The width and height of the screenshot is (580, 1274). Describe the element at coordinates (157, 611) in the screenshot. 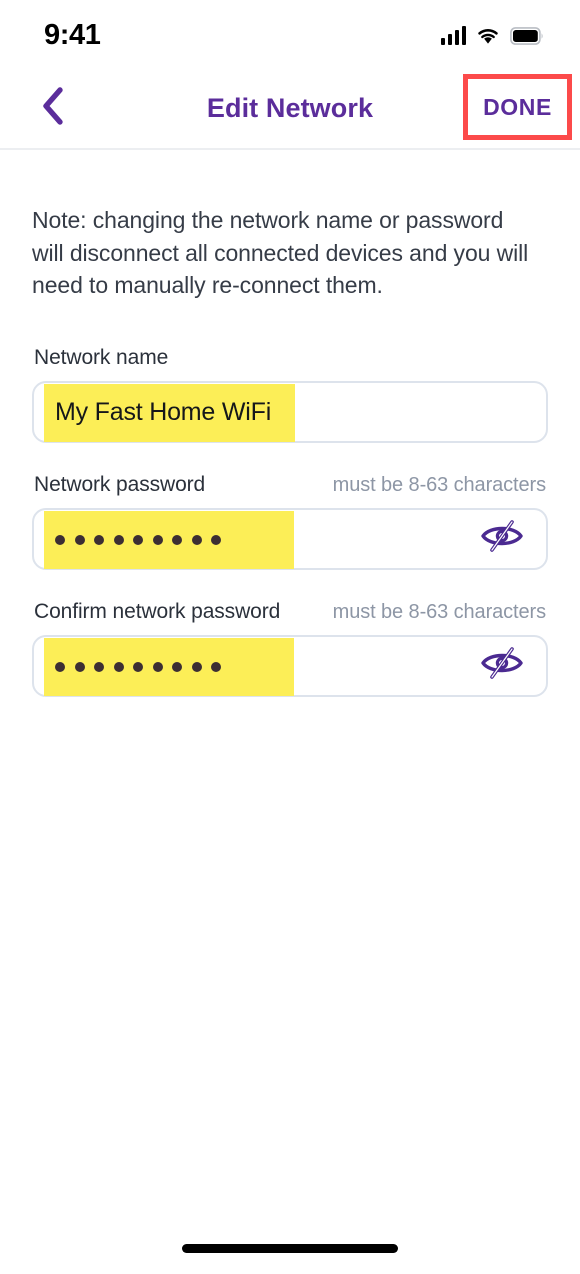

I see `confirm-password-label: Confirm network password` at that location.